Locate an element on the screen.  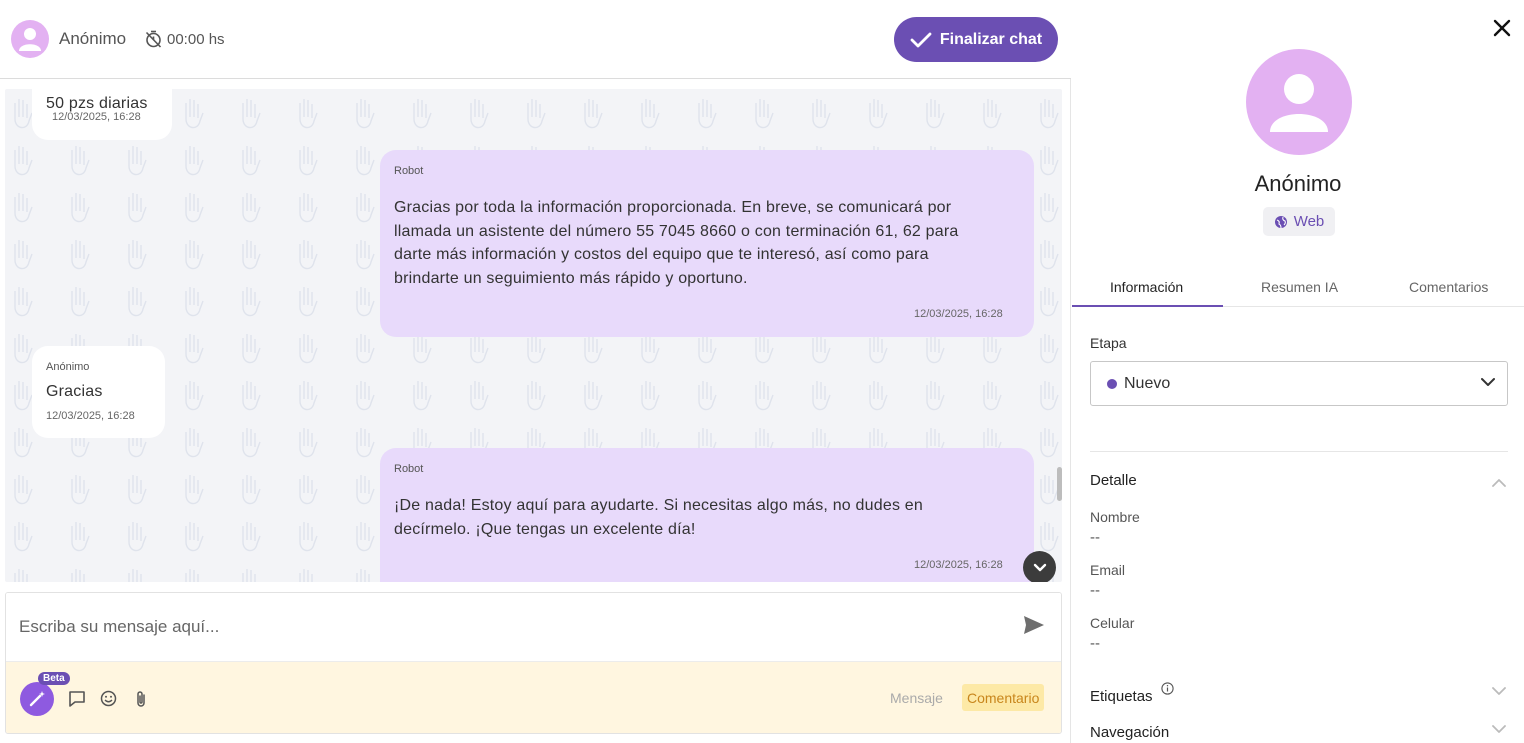
mode-comment-toggle: Comentario is located at coordinates (1003, 697).